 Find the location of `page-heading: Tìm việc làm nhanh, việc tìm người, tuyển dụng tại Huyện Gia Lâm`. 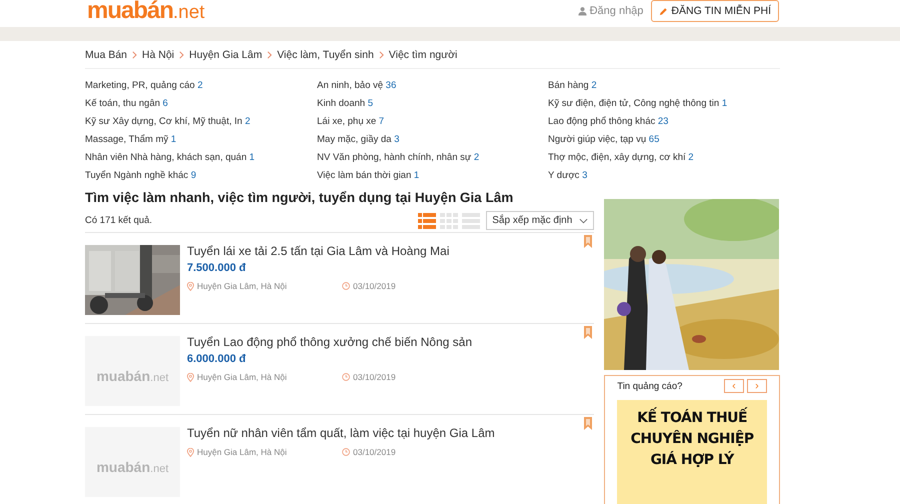

page-heading: Tìm việc làm nhanh, việc tìm người, tuyển dụng tại Huyện Gia Lâm is located at coordinates (299, 198).